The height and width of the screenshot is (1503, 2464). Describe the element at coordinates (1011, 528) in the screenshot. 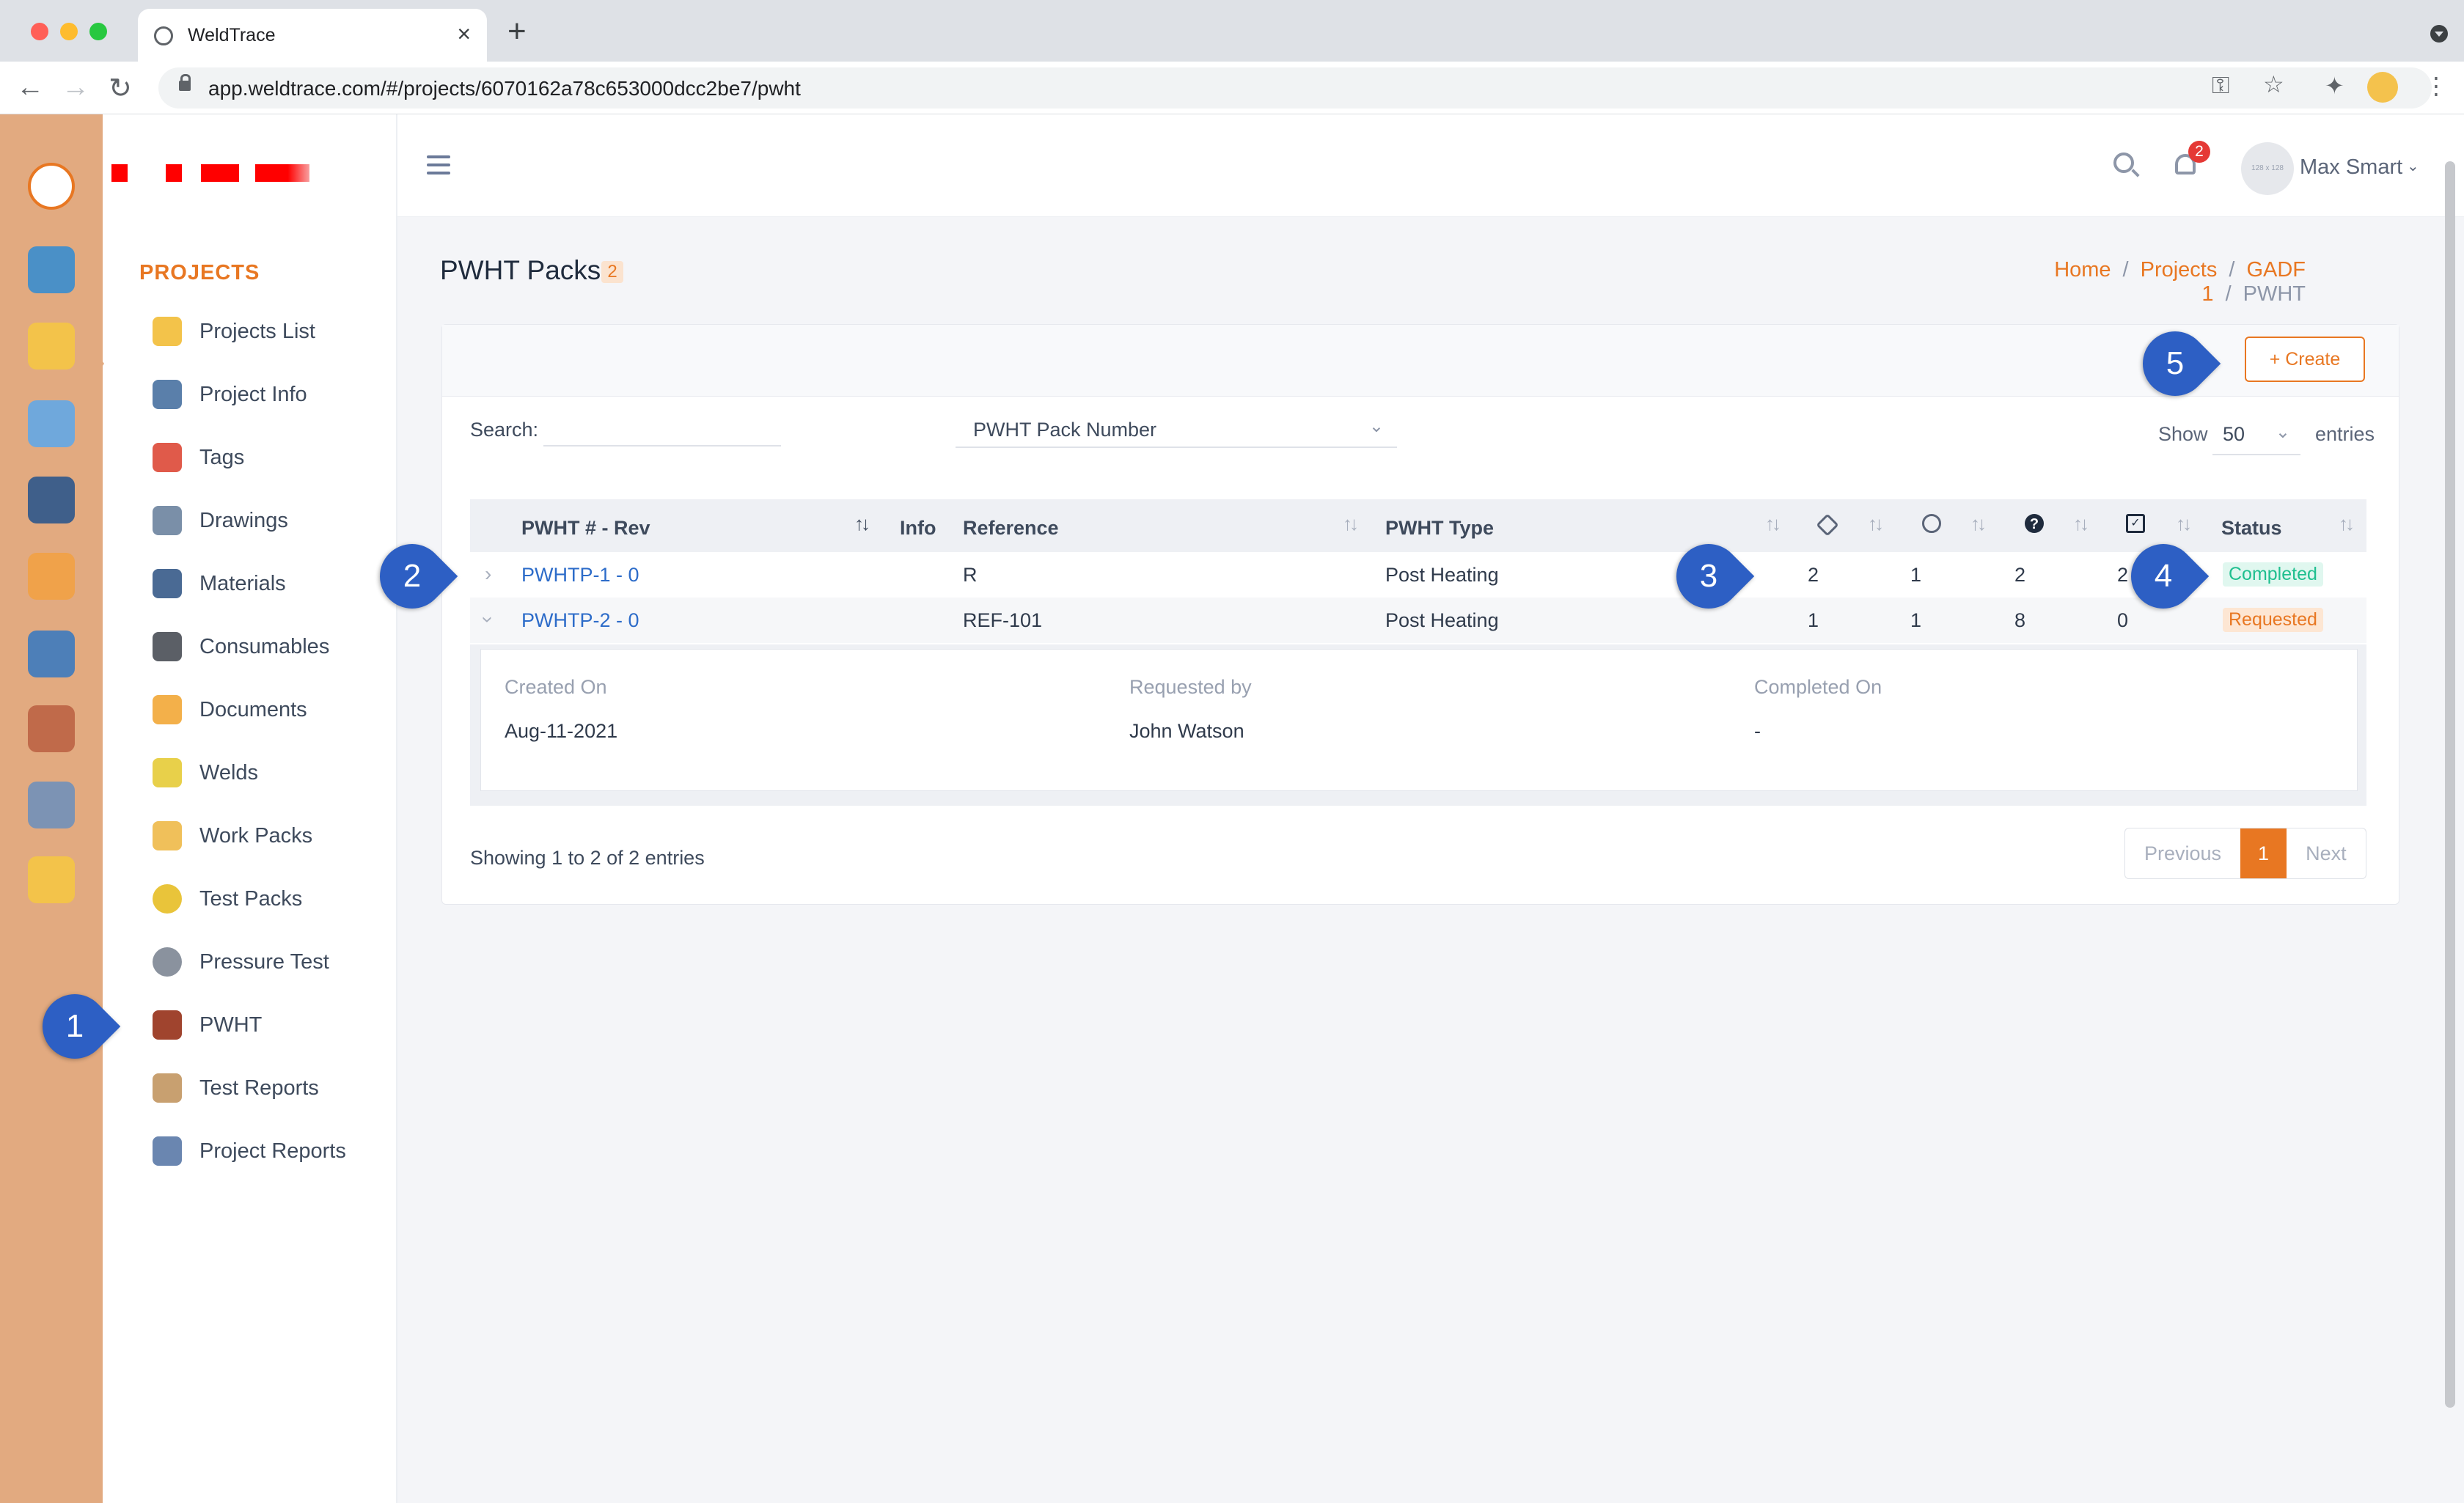

I see `column-header-reference: Reference` at that location.